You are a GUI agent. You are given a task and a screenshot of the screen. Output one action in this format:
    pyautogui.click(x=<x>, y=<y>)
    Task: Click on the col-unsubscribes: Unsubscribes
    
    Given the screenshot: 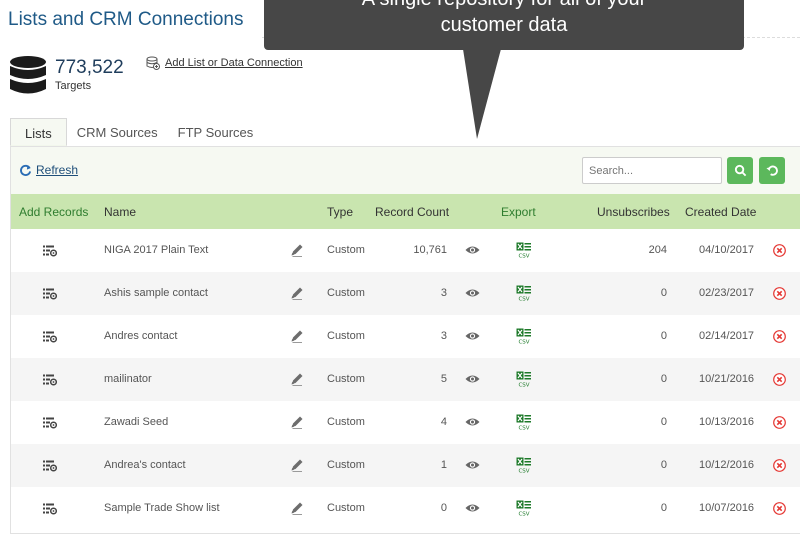 What is the action you would take?
    pyautogui.click(x=633, y=212)
    